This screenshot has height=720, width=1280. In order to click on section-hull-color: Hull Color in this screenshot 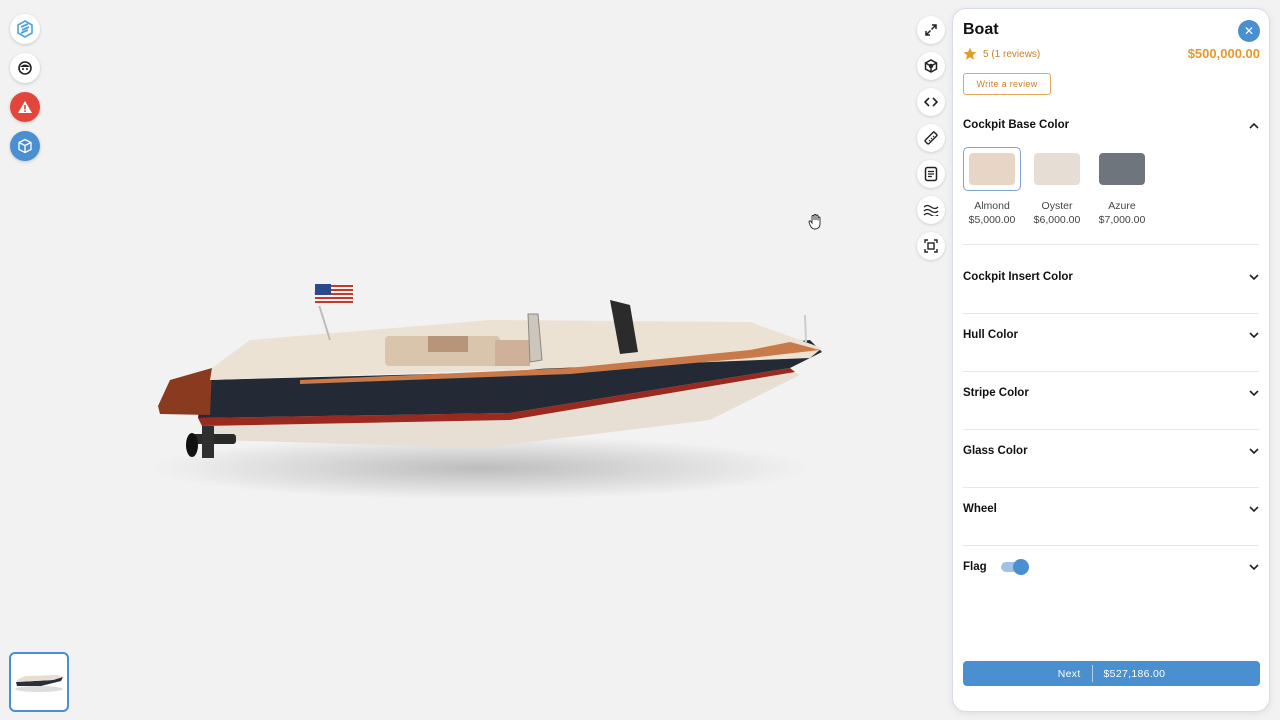, I will do `click(1111, 335)`.